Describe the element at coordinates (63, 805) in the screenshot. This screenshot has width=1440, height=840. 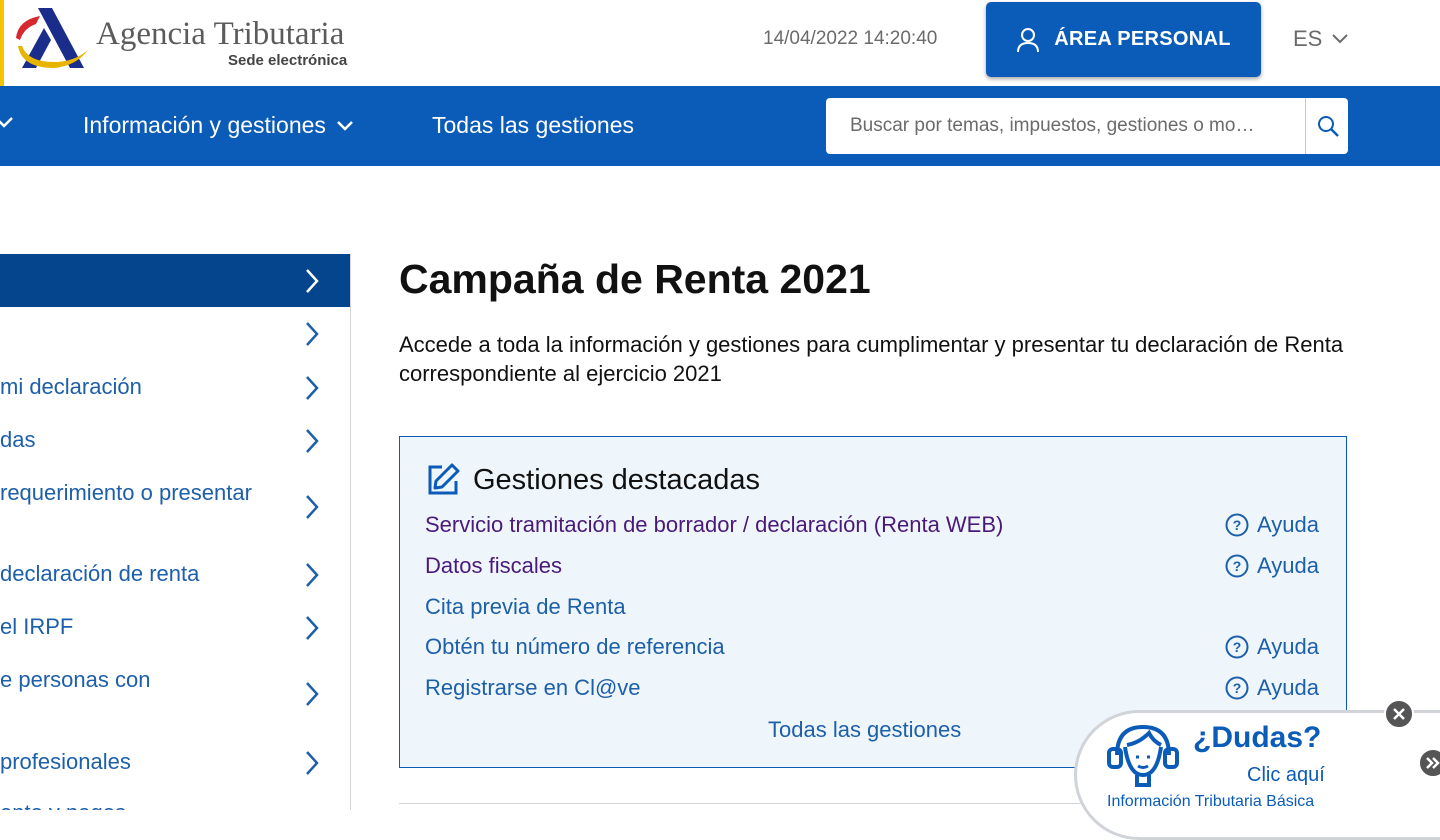
I see `sidebar-item-label: ento y pagos` at that location.